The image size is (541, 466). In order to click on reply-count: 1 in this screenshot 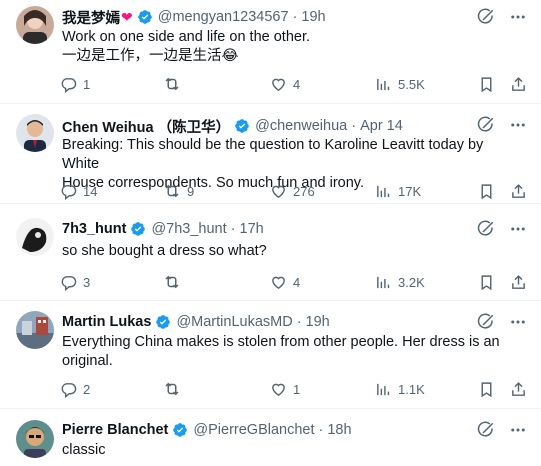, I will do `click(87, 84)`.